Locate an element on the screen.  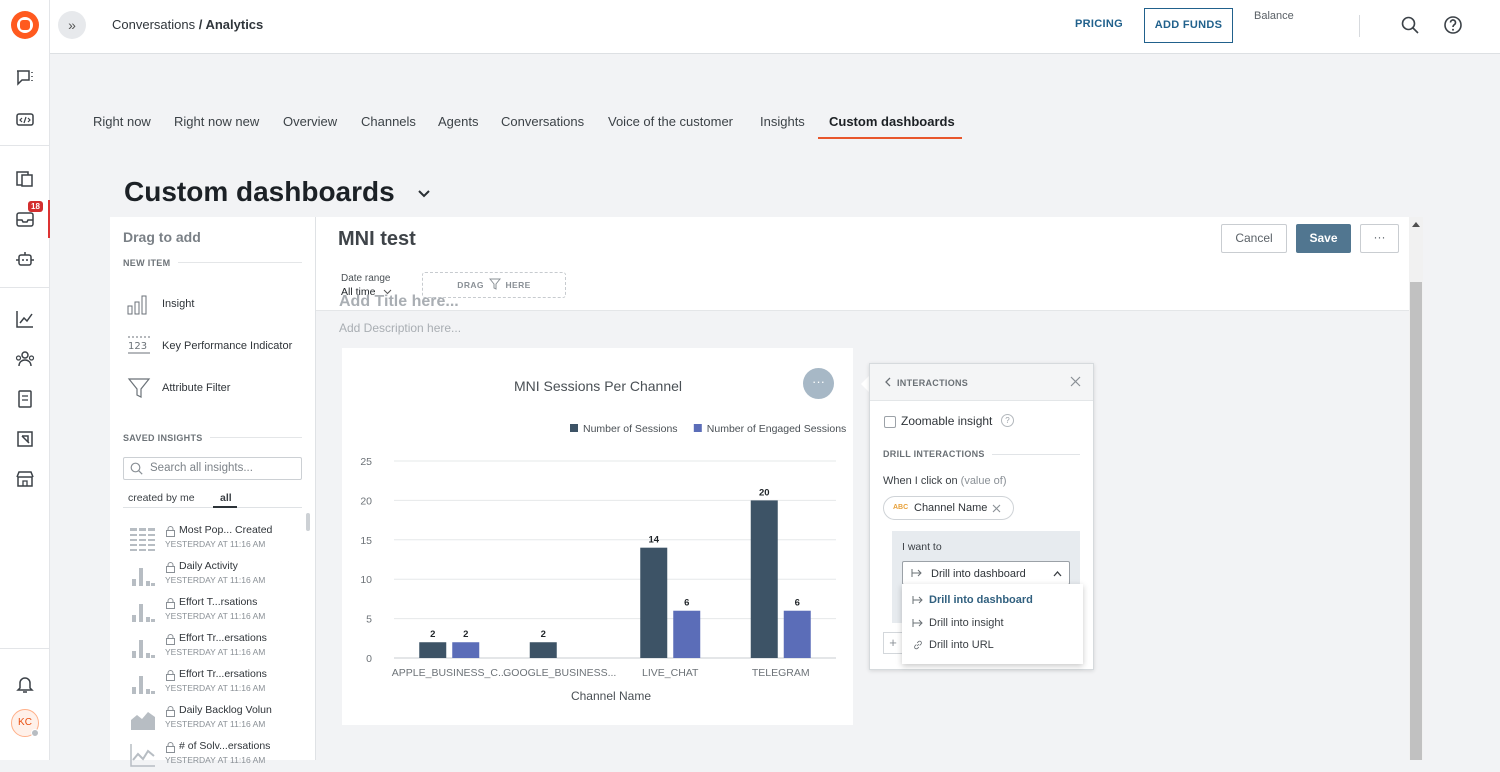
breadcrumb: Conversations / Analytics is located at coordinates (187, 24).